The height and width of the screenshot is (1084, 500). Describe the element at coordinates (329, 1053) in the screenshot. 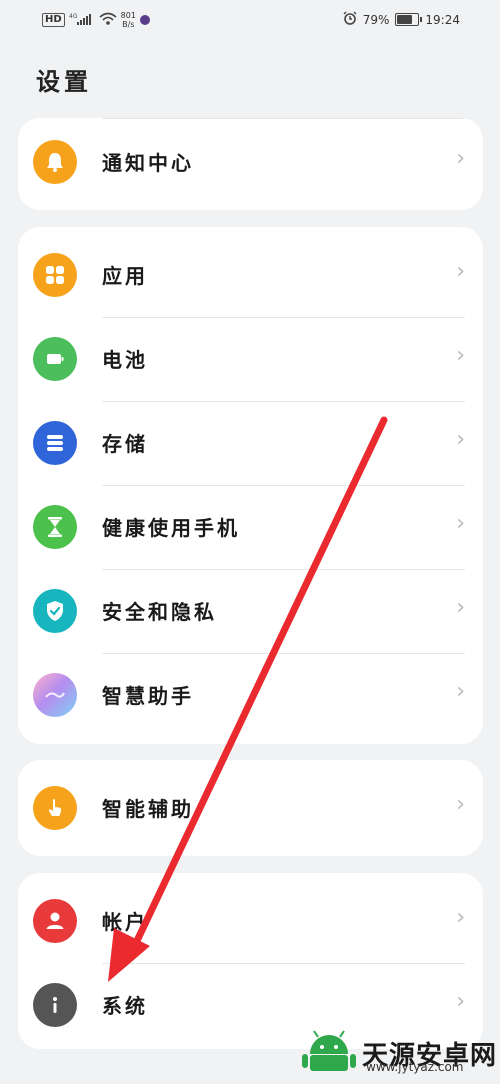

I see `android-logo-icon` at that location.